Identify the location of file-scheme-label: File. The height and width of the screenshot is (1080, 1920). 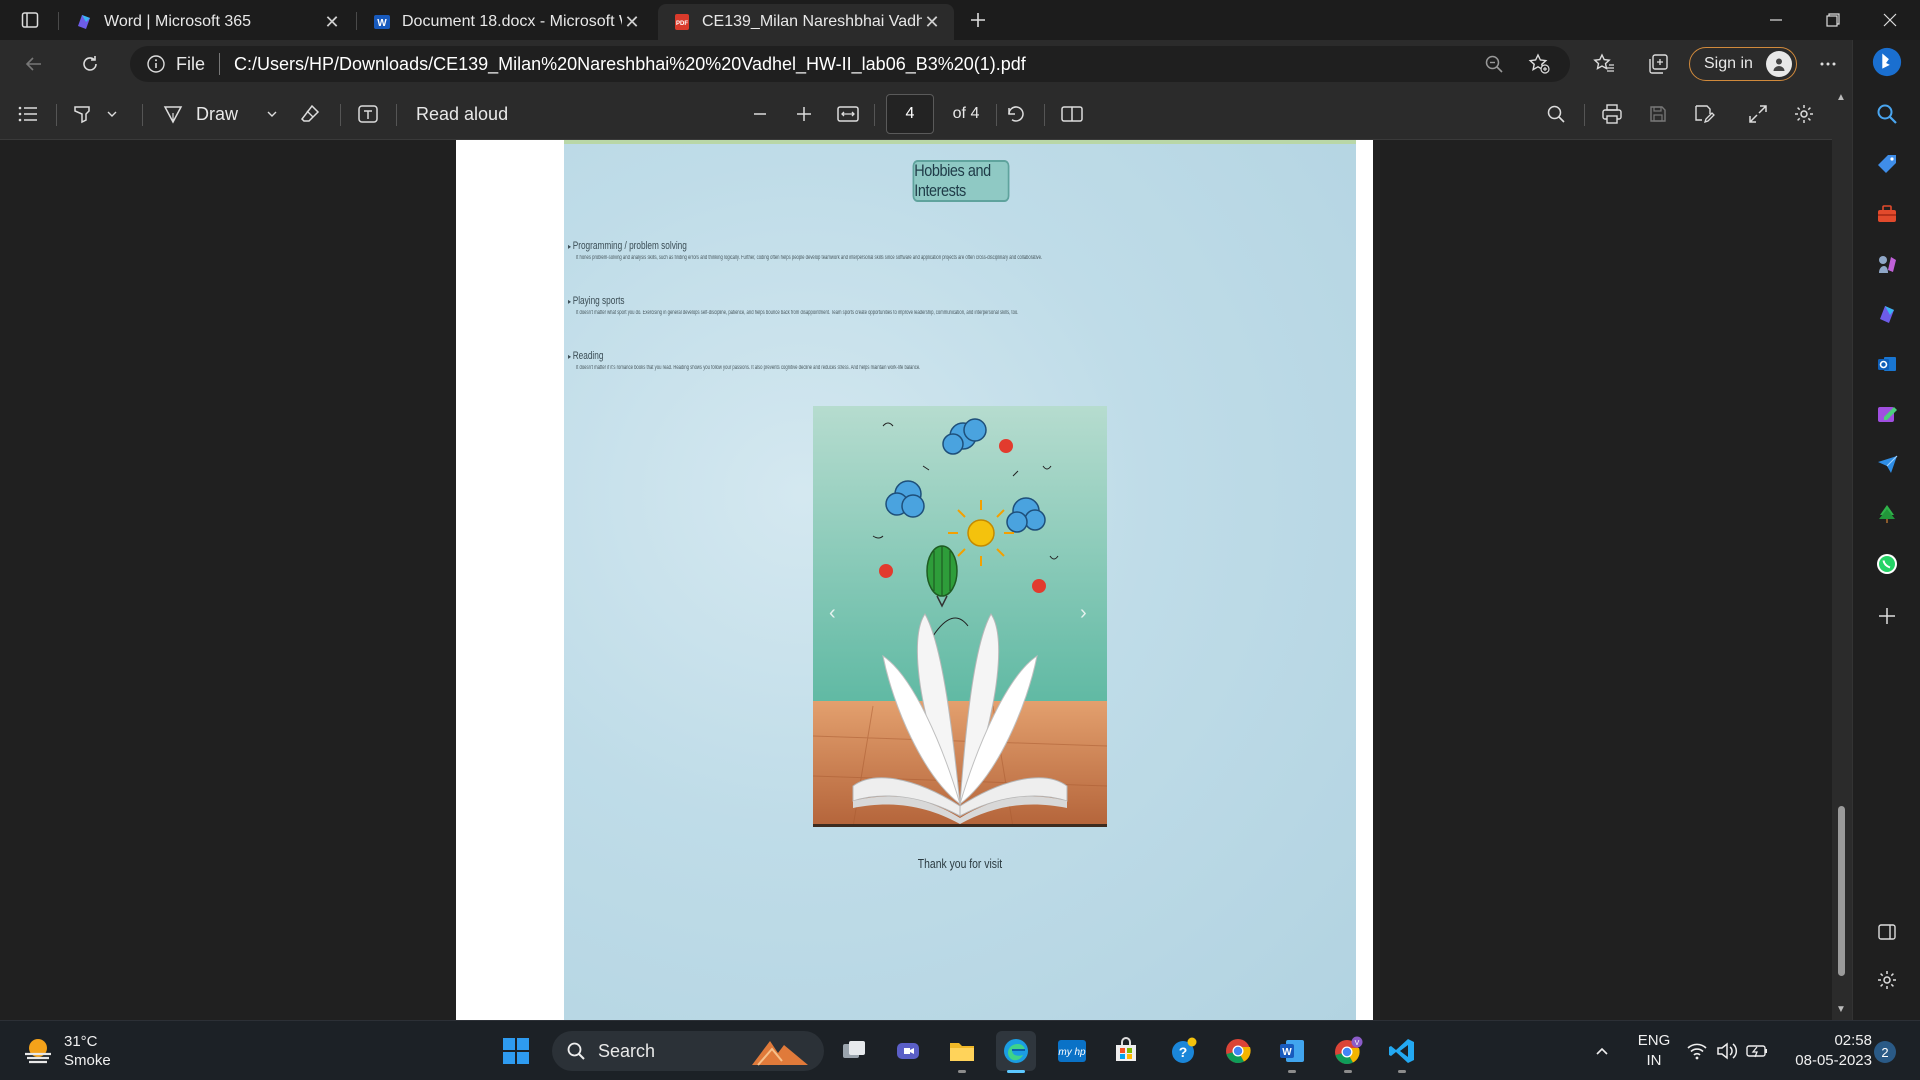
(191, 63).